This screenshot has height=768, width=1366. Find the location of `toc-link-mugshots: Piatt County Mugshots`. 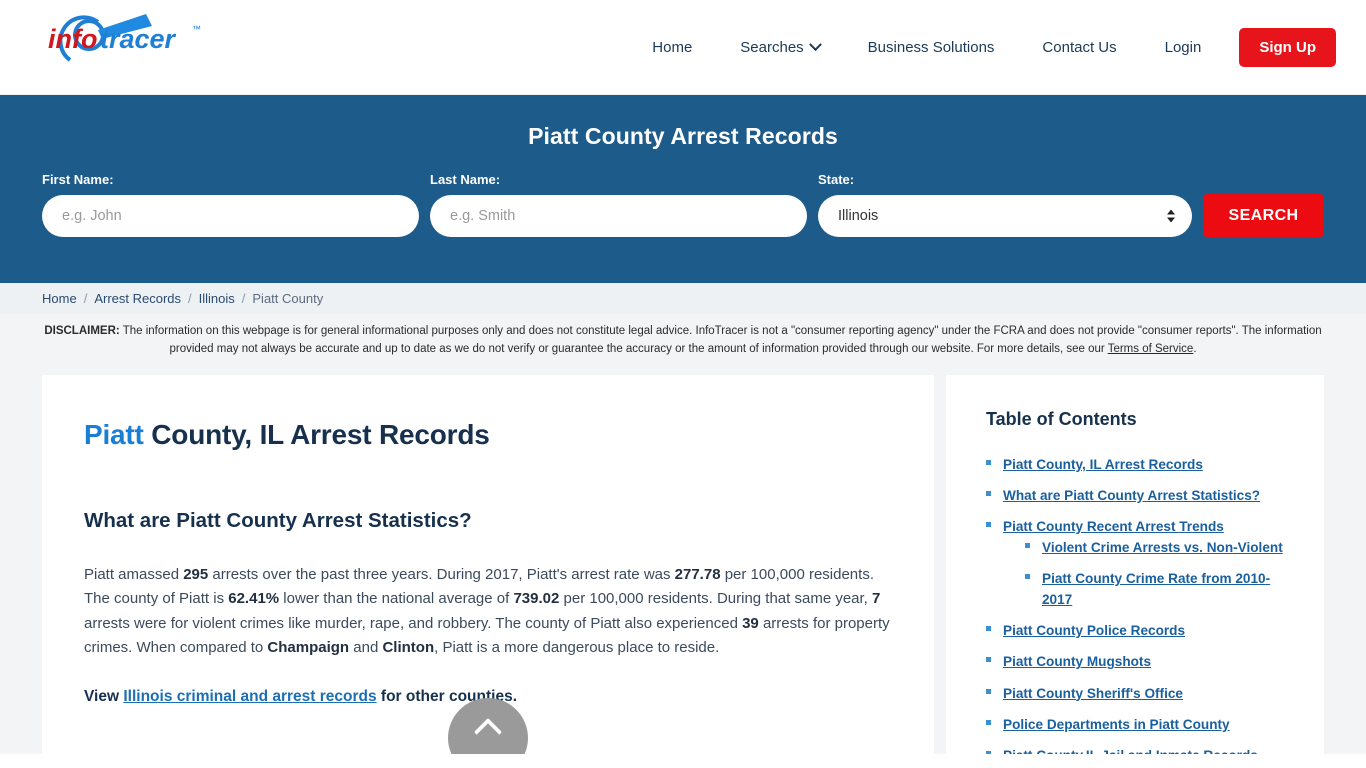

toc-link-mugshots: Piatt County Mugshots is located at coordinates (1077, 661).